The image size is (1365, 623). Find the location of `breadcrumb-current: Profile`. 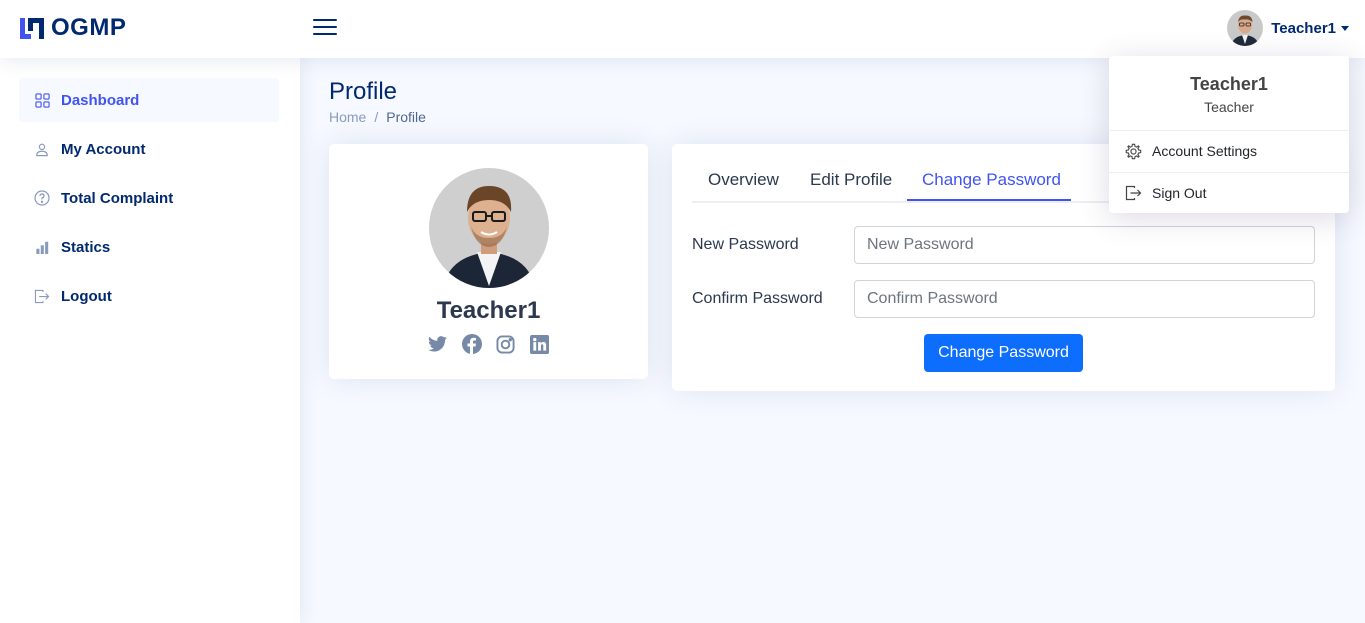

breadcrumb-current: Profile is located at coordinates (406, 117).